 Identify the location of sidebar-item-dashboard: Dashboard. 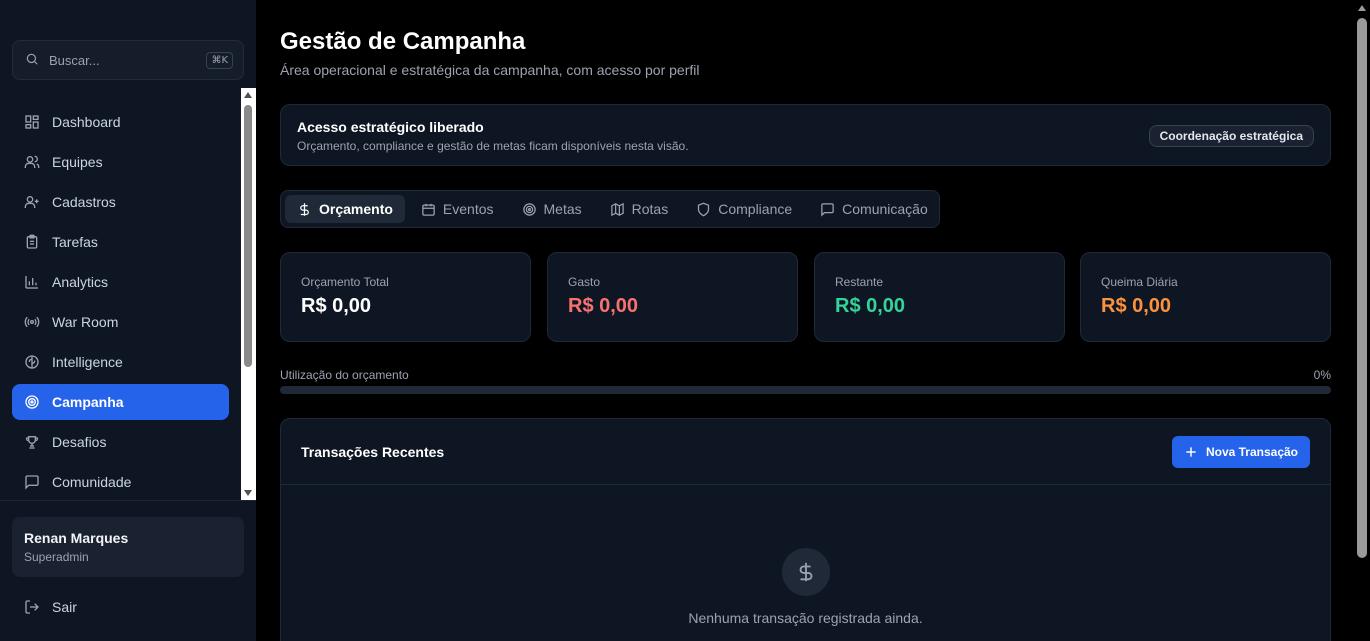
(120, 122).